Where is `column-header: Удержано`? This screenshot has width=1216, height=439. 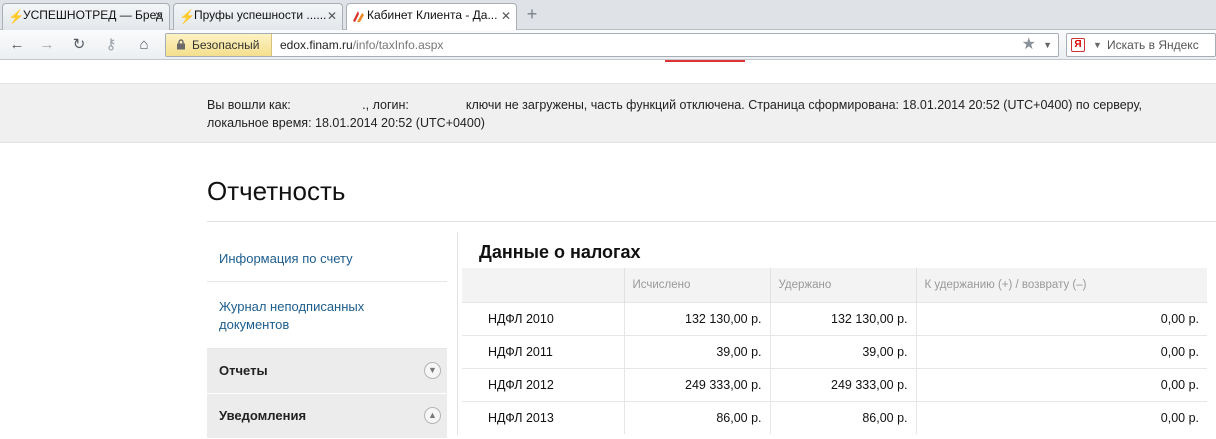 column-header: Удержано is located at coordinates (843, 285).